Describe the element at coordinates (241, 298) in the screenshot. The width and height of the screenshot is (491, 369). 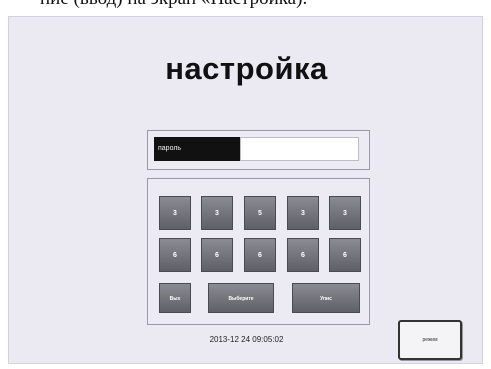
I see `select-button: Выберите` at that location.